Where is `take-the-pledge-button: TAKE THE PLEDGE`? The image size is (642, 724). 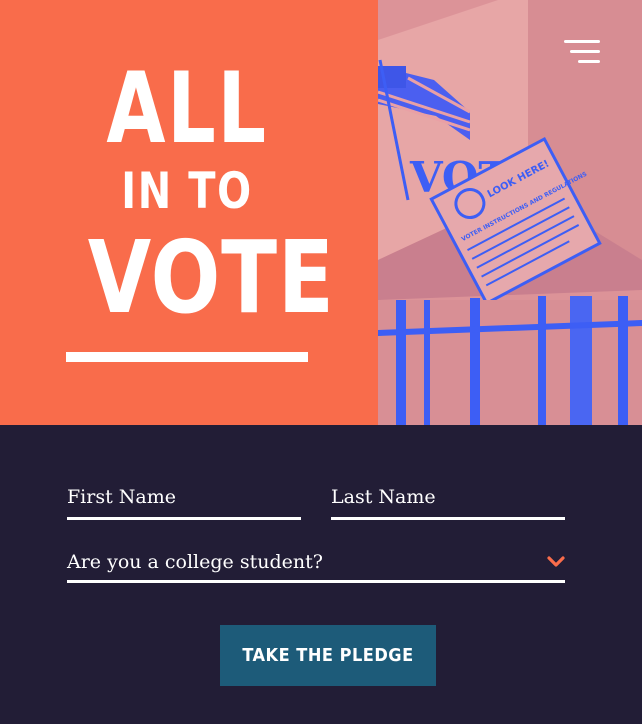 take-the-pledge-button: TAKE THE PLEDGE is located at coordinates (328, 655).